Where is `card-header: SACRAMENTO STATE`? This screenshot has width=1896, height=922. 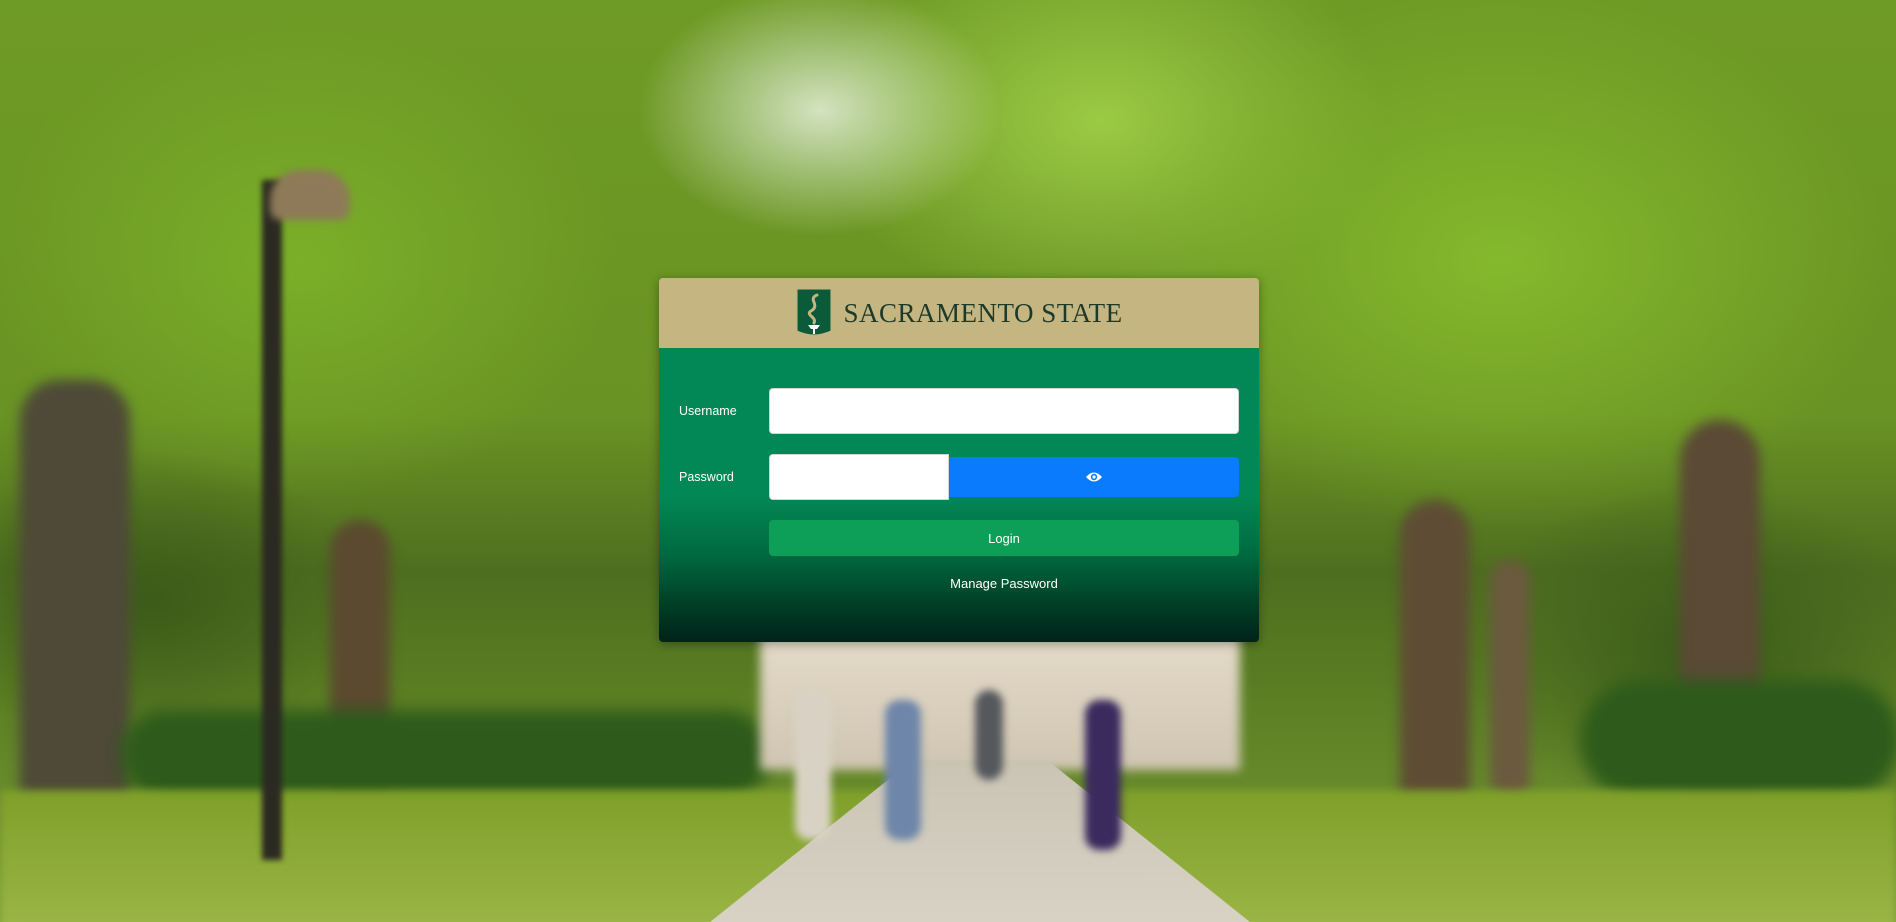 card-header: SACRAMENTO STATE is located at coordinates (959, 313).